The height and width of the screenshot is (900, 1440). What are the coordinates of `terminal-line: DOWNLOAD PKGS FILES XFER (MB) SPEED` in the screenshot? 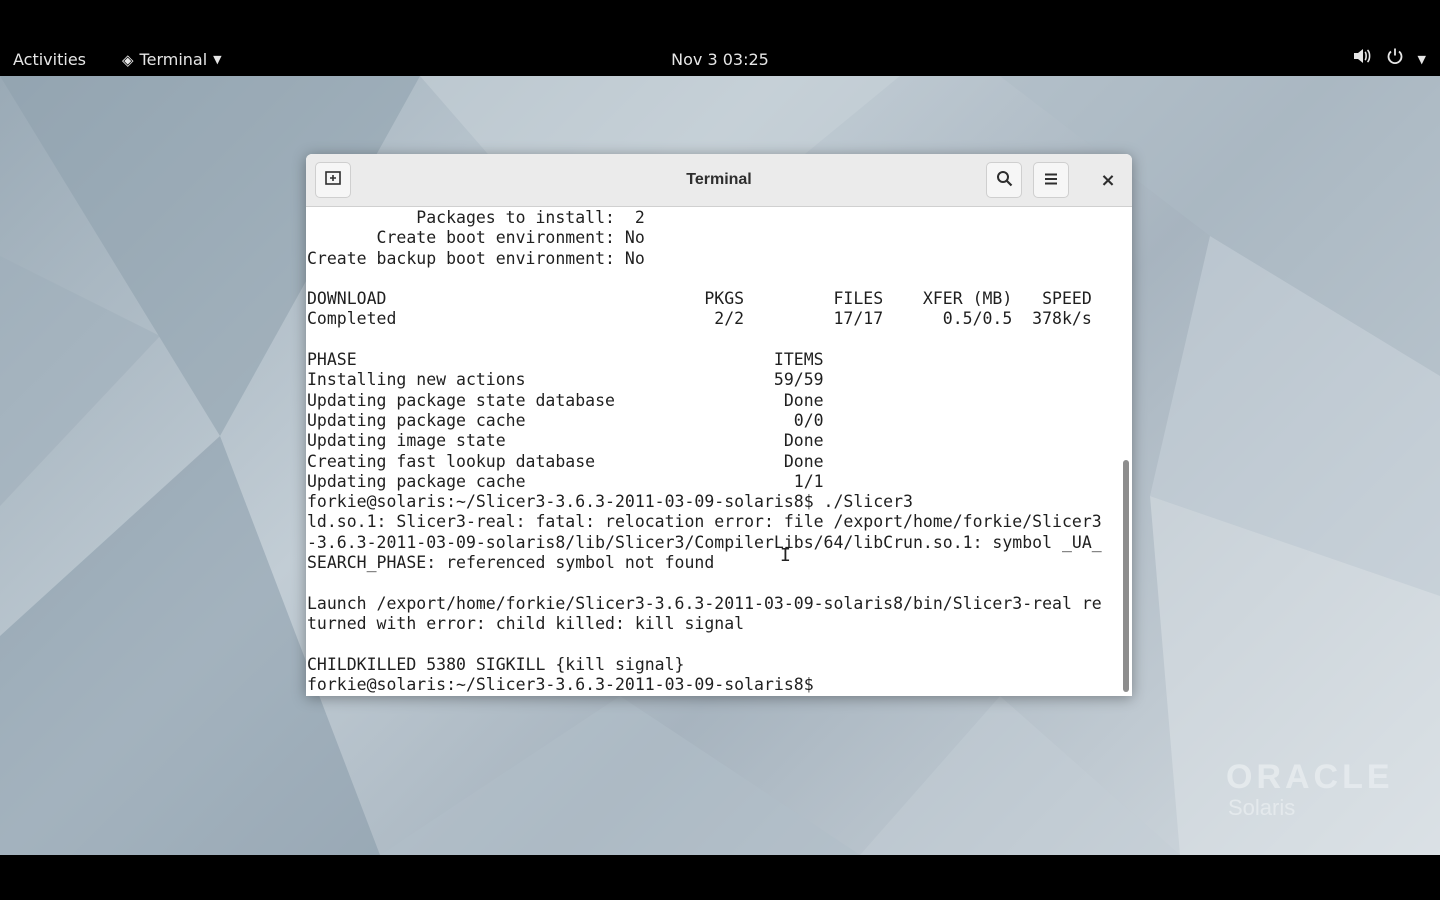 It's located at (699, 299).